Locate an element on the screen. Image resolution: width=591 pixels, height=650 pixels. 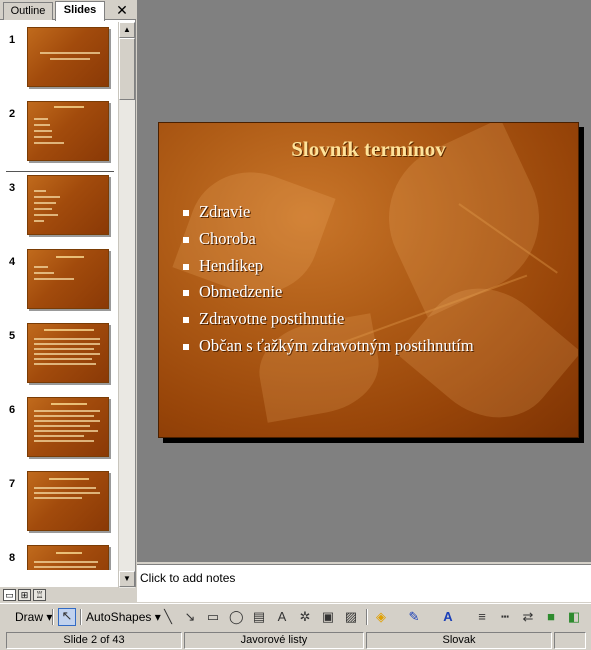
thumbnail-row-6: 6 is located at coordinates (59, 427).